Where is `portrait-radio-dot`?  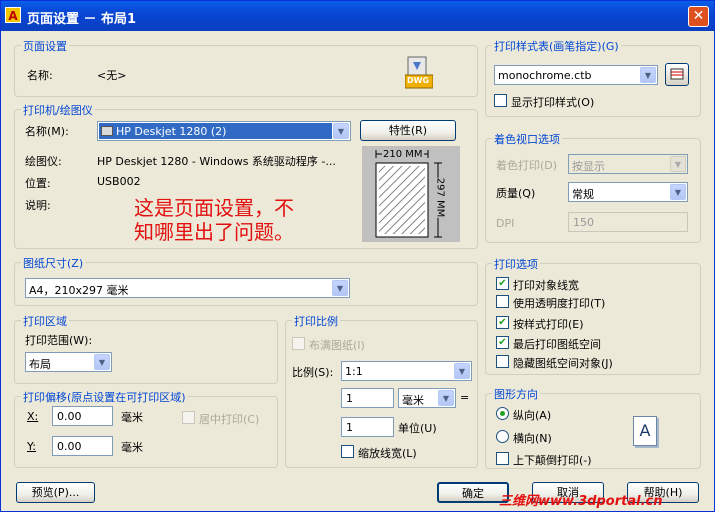 portrait-radio-dot is located at coordinates (502, 413).